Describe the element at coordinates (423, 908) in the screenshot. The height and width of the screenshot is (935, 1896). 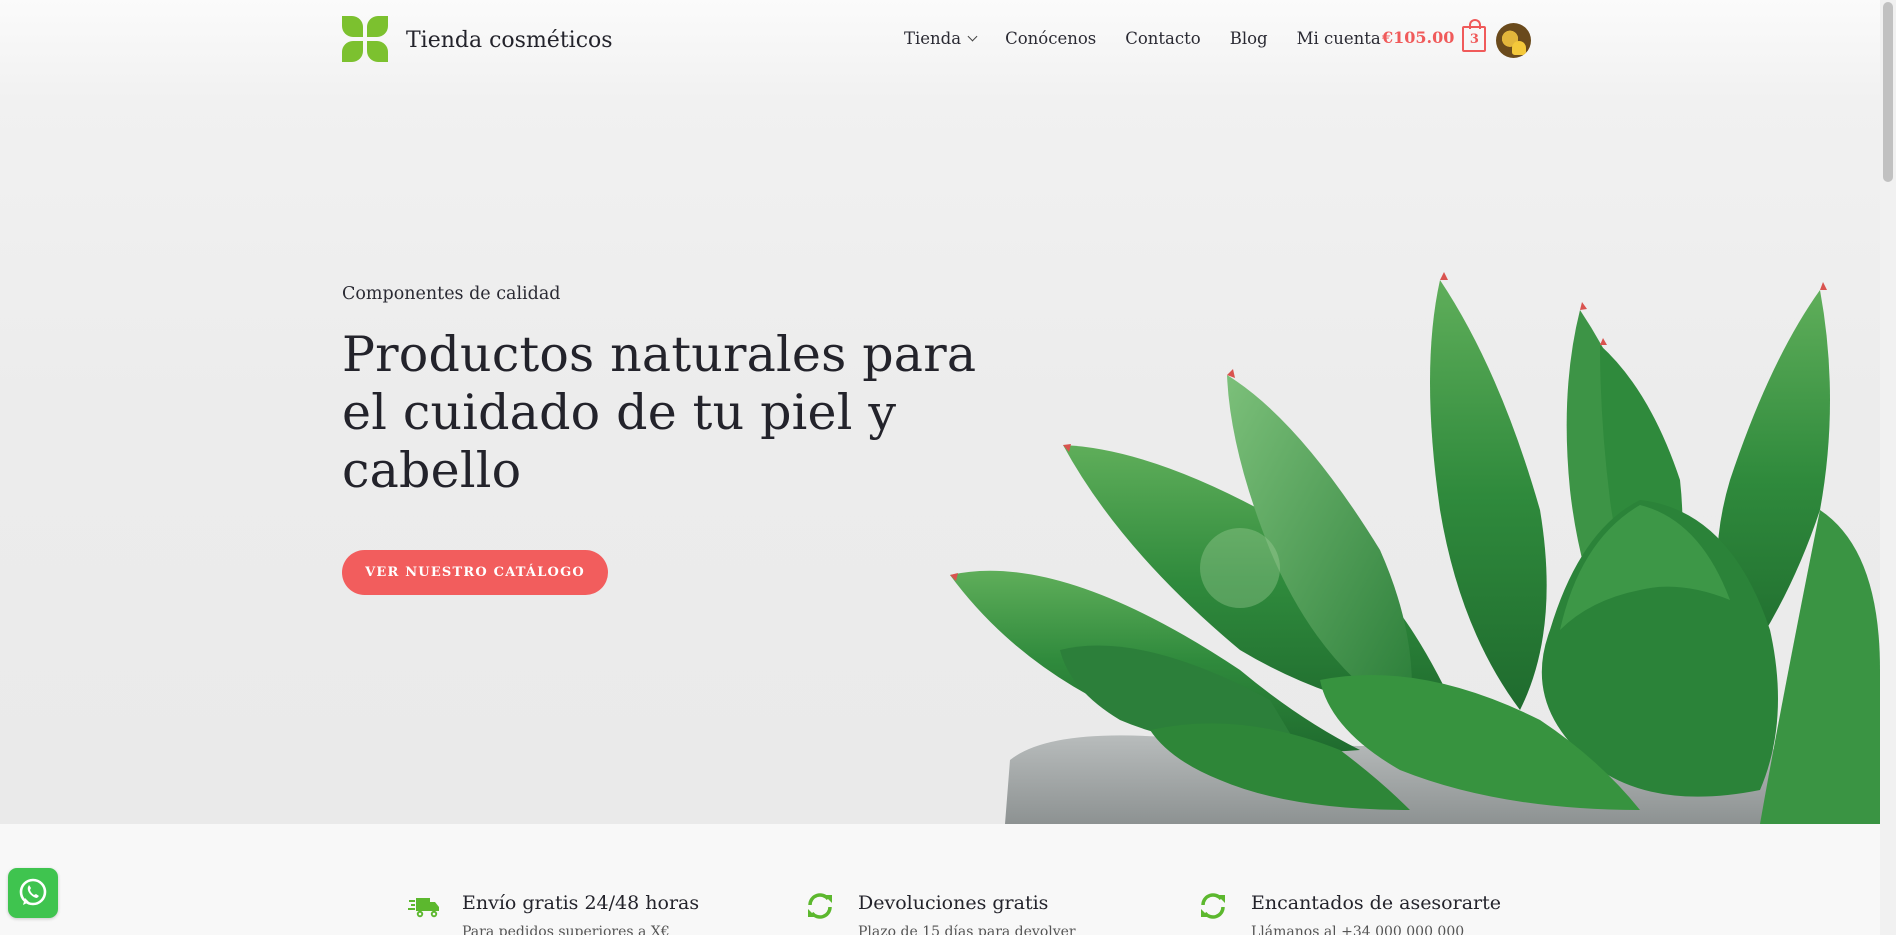
I see `truck-icon` at that location.